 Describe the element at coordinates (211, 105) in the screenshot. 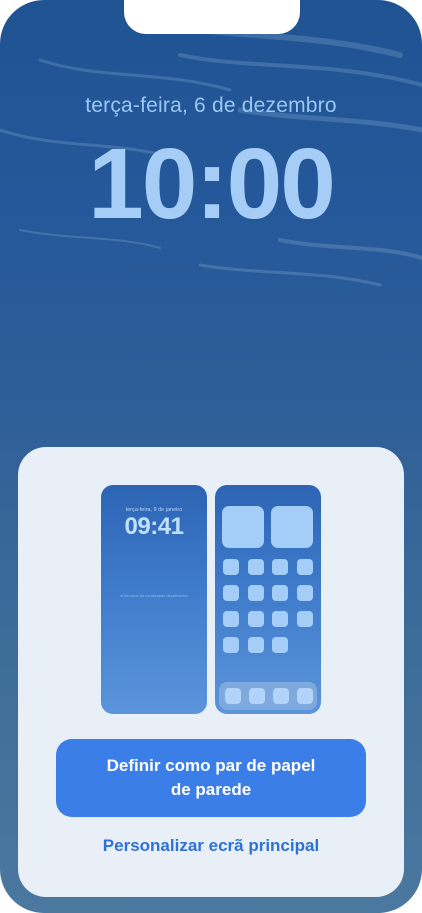

I see `lock-screen-date: terça-feira, 6 de dezembro` at that location.